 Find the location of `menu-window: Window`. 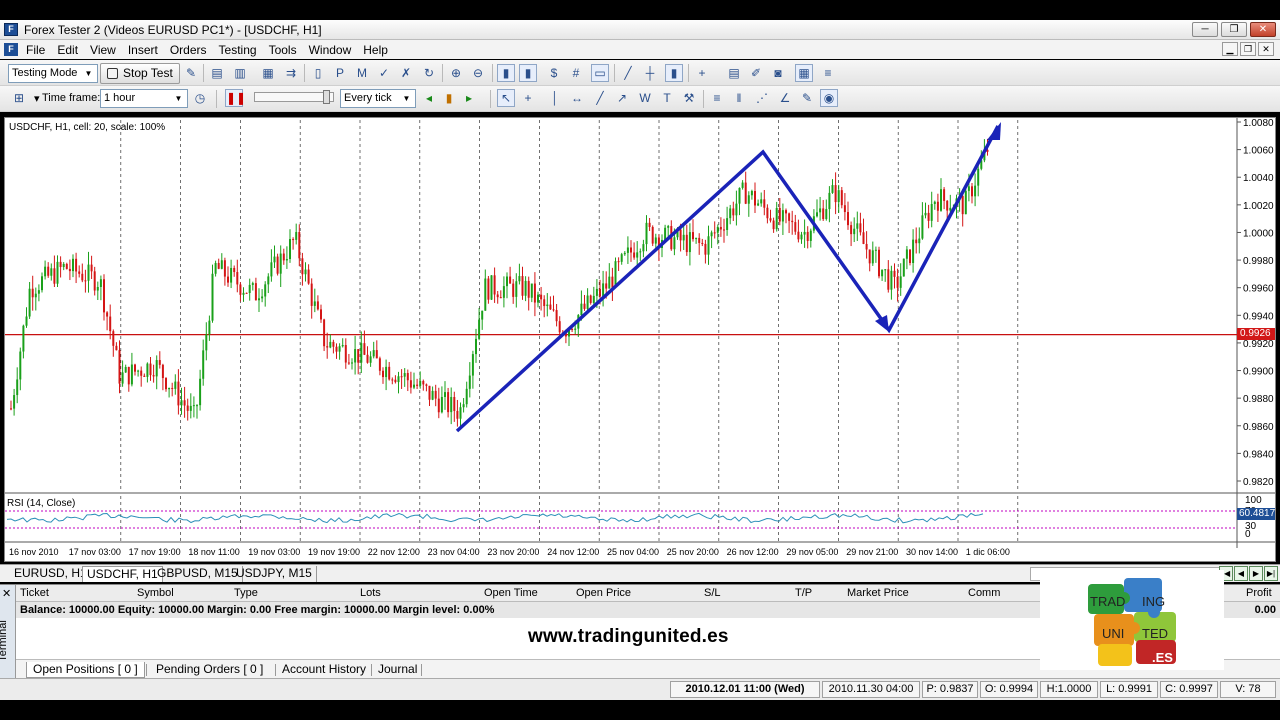

menu-window: Window is located at coordinates (333, 49).